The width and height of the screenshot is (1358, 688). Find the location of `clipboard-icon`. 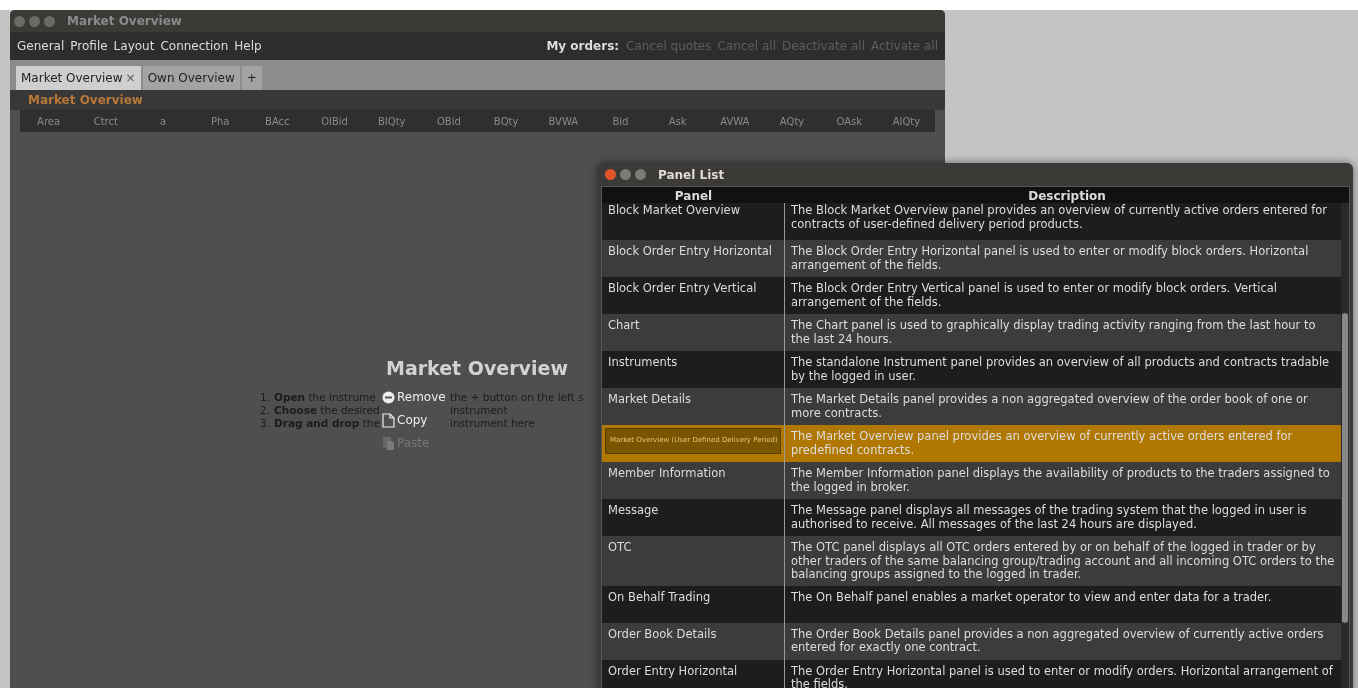

clipboard-icon is located at coordinates (388, 443).